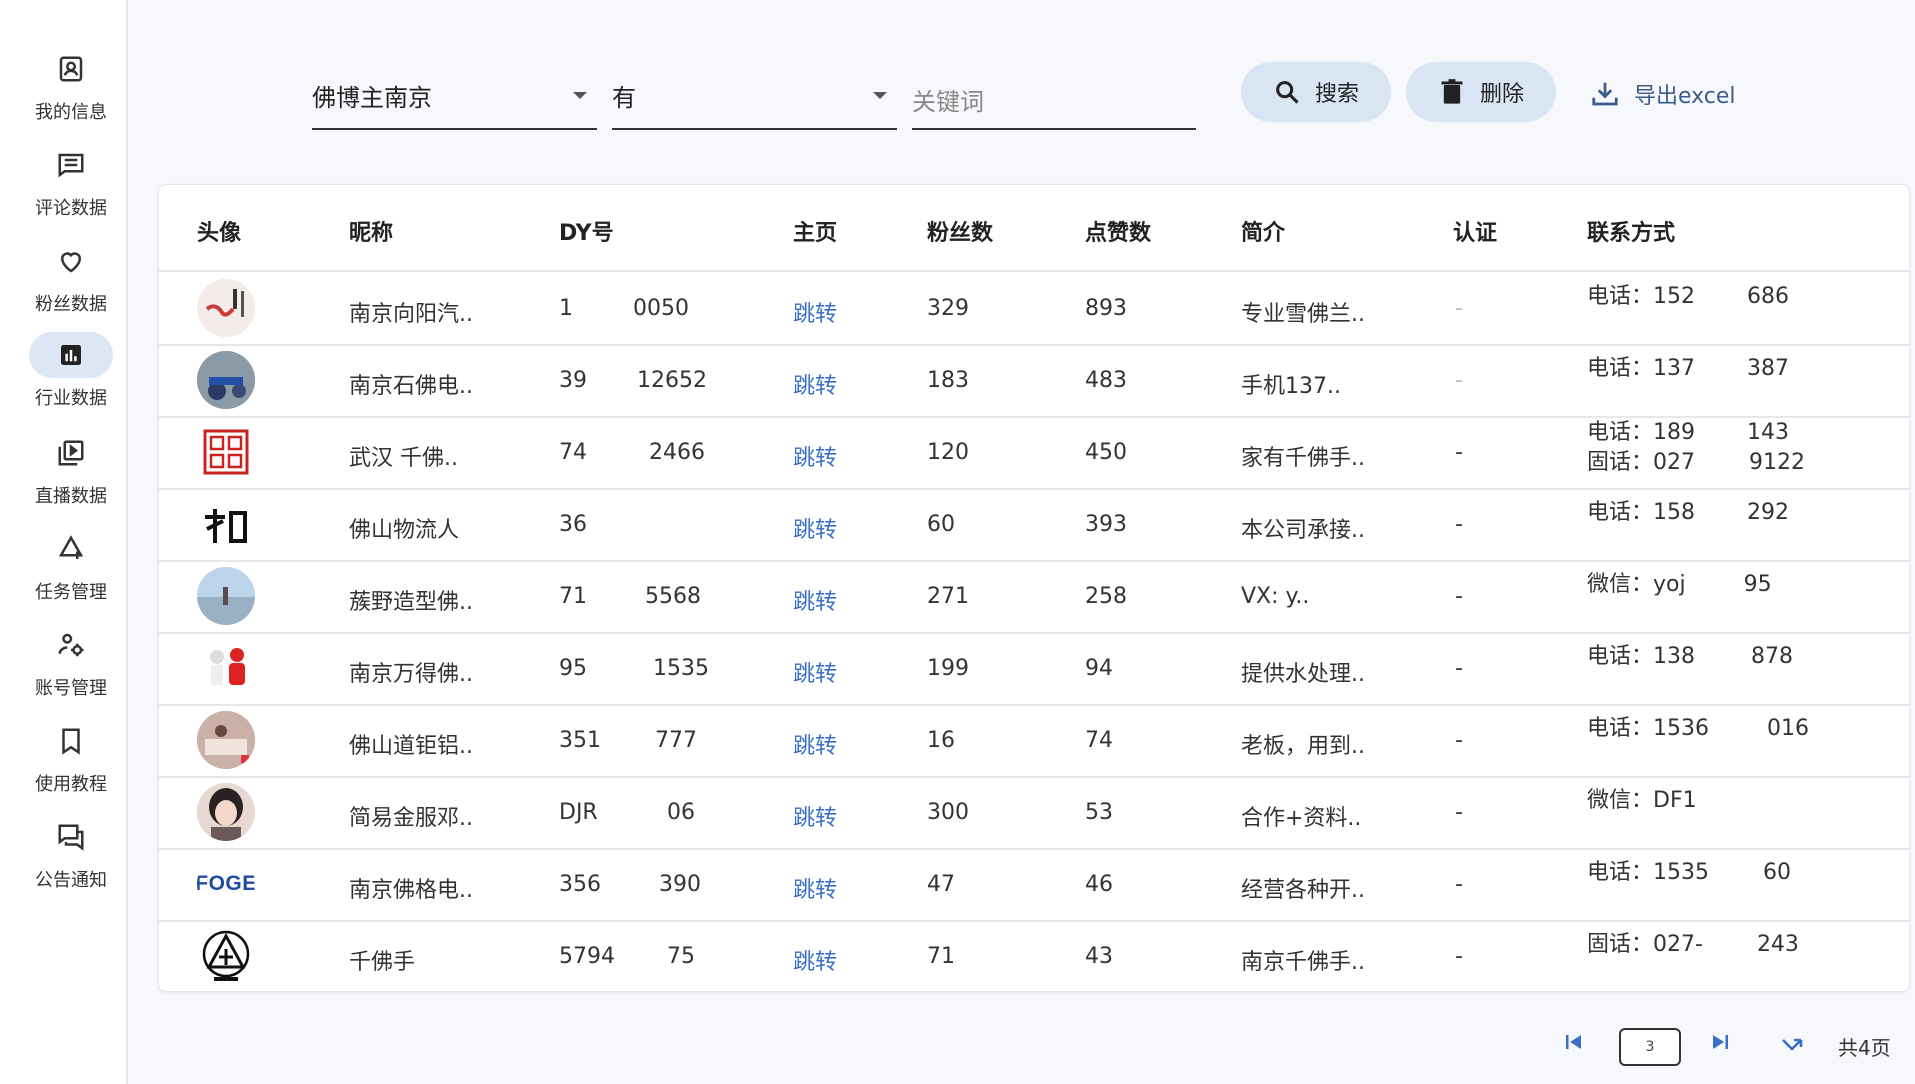 The width and height of the screenshot is (1915, 1084). Describe the element at coordinates (71, 186) in the screenshot. I see `sidebar-item-comments: 评论数据` at that location.